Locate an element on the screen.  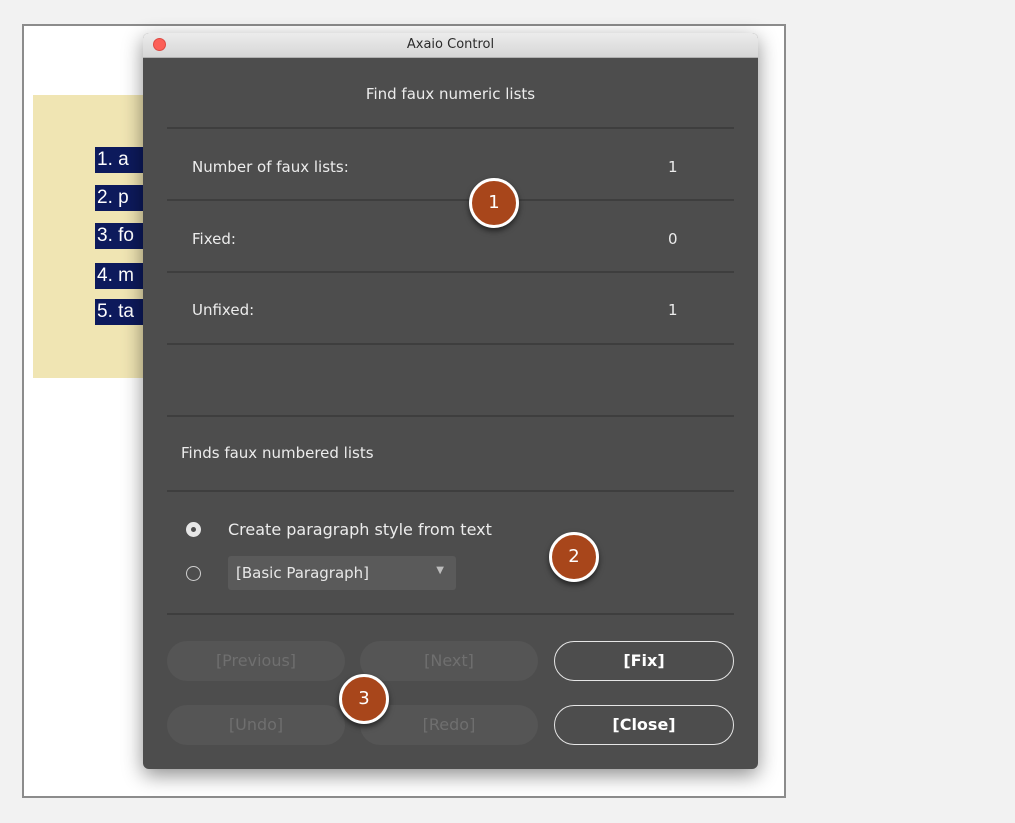
next-button: [Next] is located at coordinates (449, 661).